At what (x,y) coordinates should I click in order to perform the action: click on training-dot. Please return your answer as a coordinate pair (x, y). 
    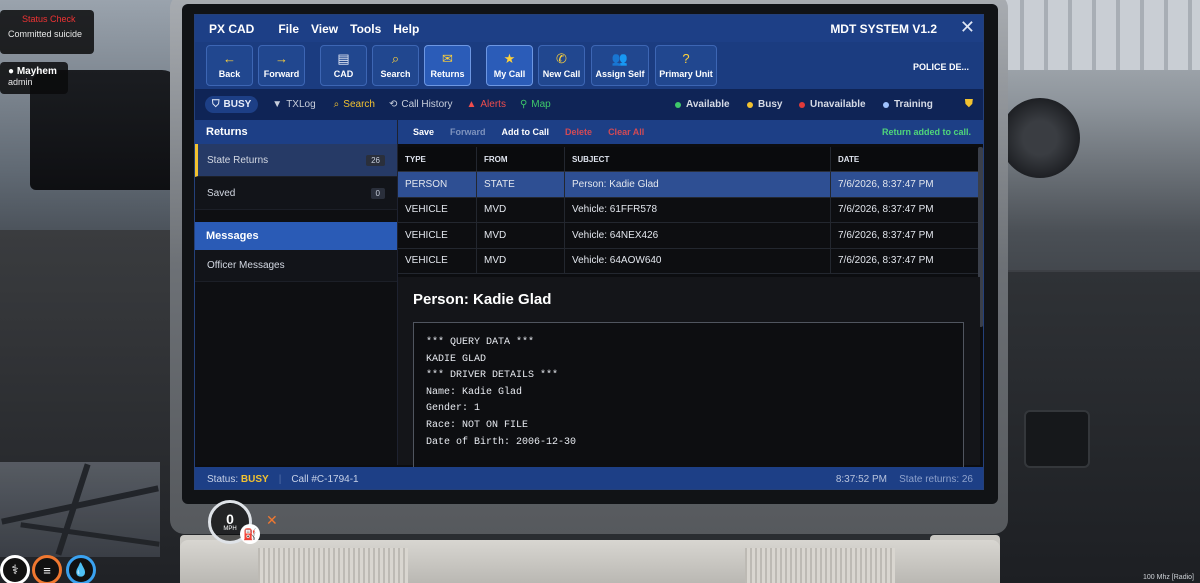
    Looking at the image, I should click on (886, 104).